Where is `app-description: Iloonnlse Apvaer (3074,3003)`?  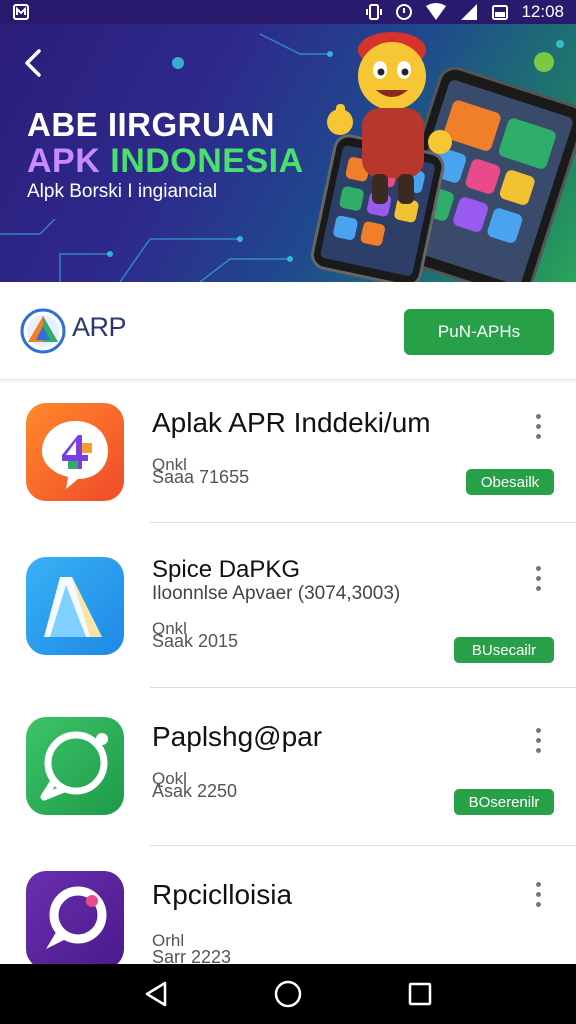 app-description: Iloonnlse Apvaer (3074,3003) is located at coordinates (276, 593).